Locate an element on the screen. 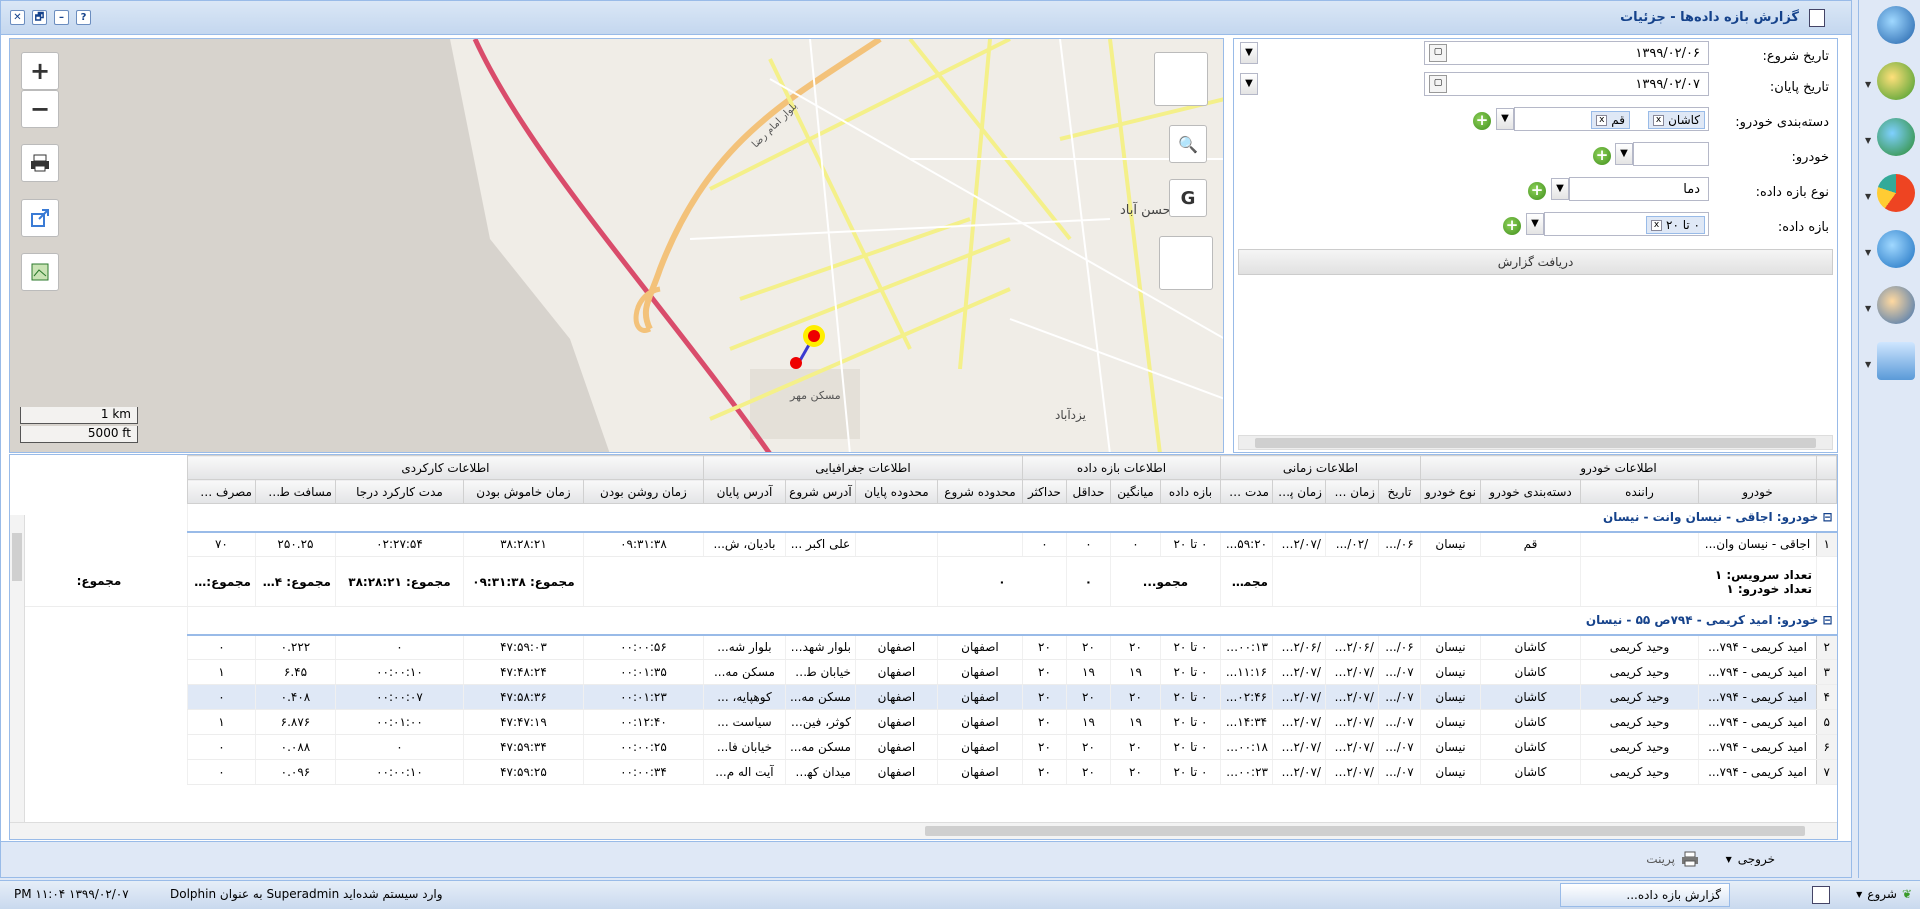  vehicle-input is located at coordinates (1671, 154).